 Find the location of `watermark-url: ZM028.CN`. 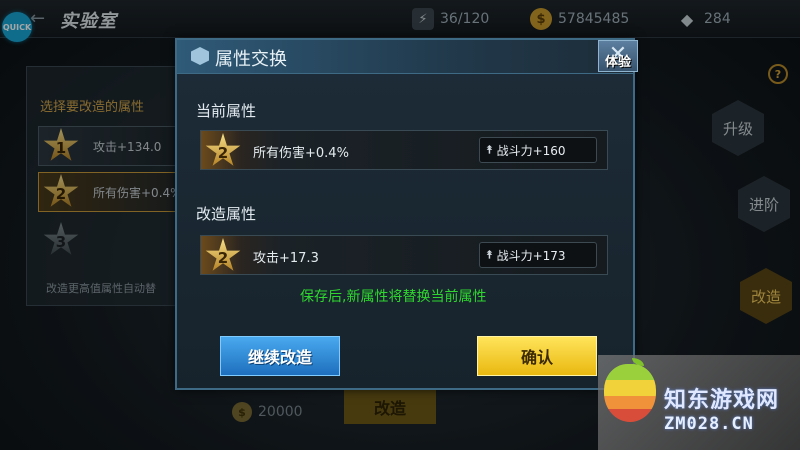

watermark-url: ZM028.CN is located at coordinates (709, 424).